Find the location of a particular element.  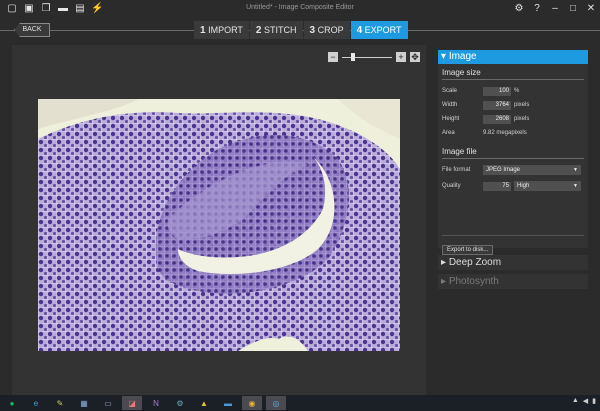

workflow-steps: 1 IMPORT 2 STITCH 3 CROP 4 EXPORT is located at coordinates (301, 30).